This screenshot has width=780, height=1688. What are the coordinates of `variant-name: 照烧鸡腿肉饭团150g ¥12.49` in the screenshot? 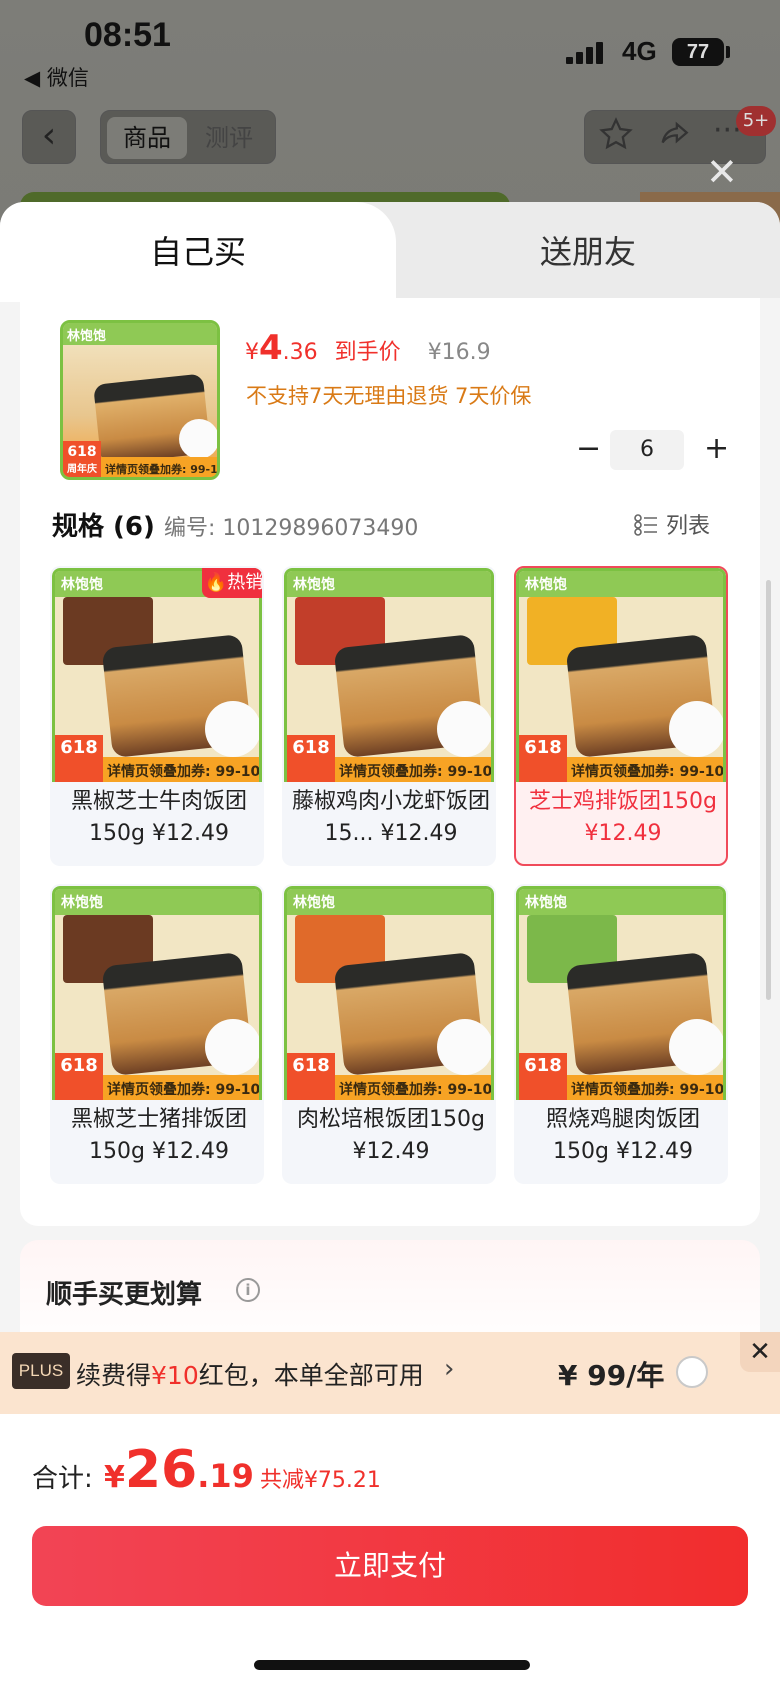 It's located at (622, 1135).